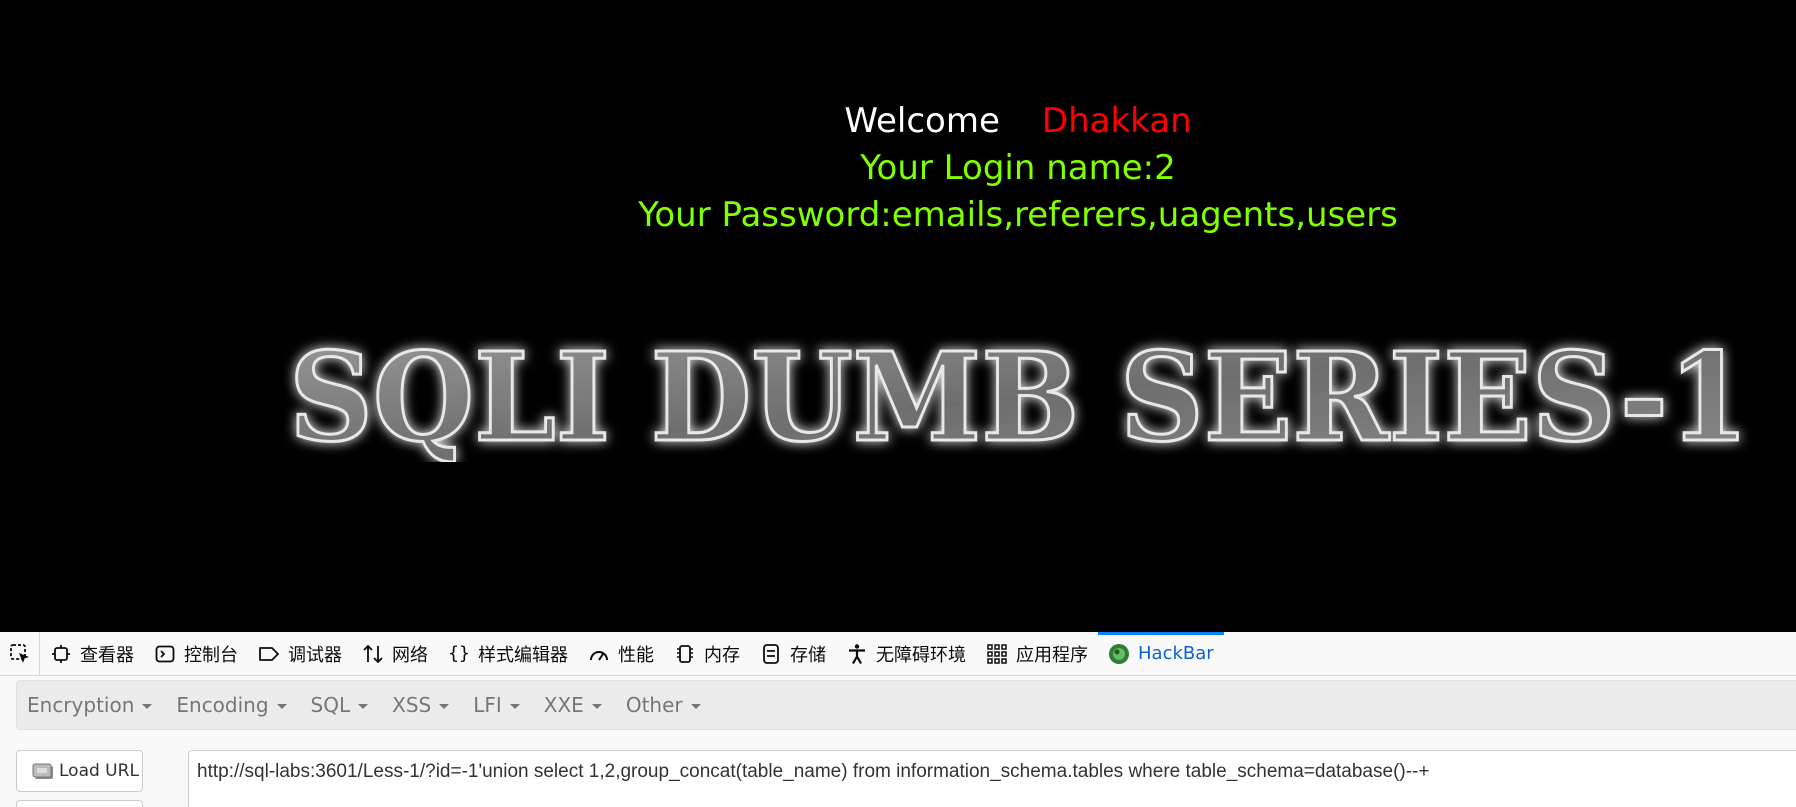 This screenshot has height=807, width=1796. What do you see at coordinates (636, 655) in the screenshot?
I see `tab-label: 性能` at bounding box center [636, 655].